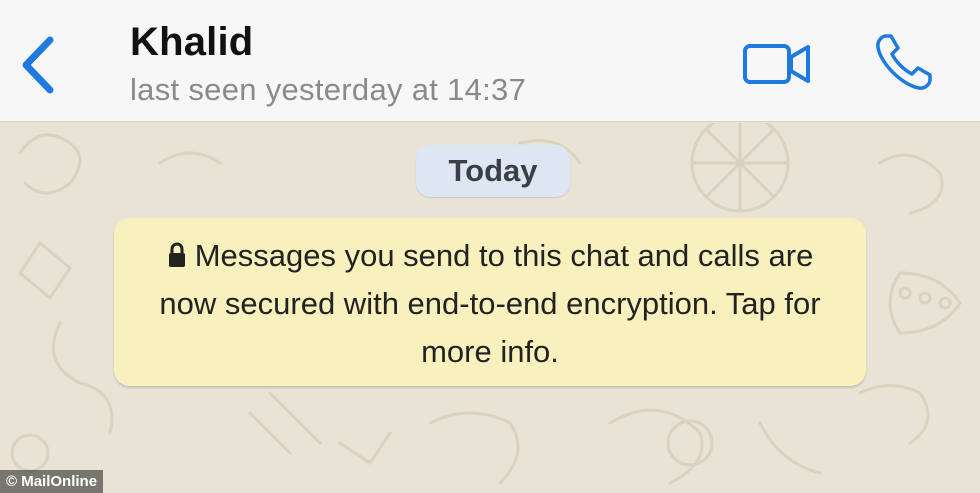 The width and height of the screenshot is (980, 493). I want to click on last-seen-status: last seen yesterday at 14:37, so click(328, 89).